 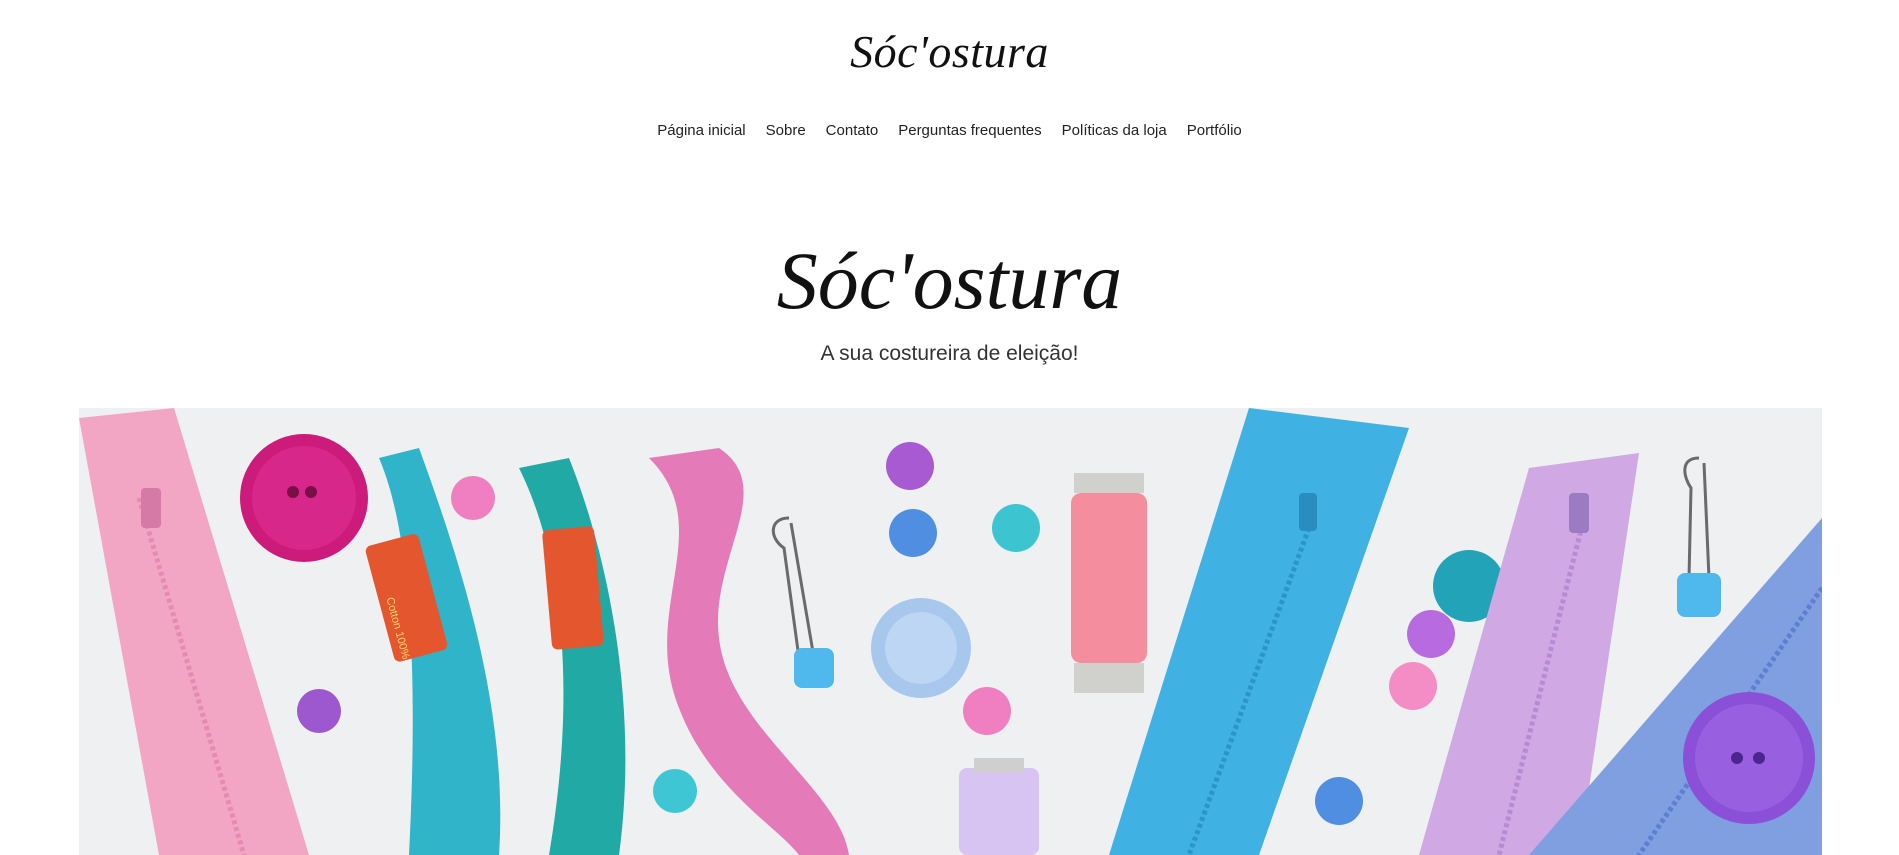 What do you see at coordinates (1339, 801) in the screenshot?
I see `button-blue-right` at bounding box center [1339, 801].